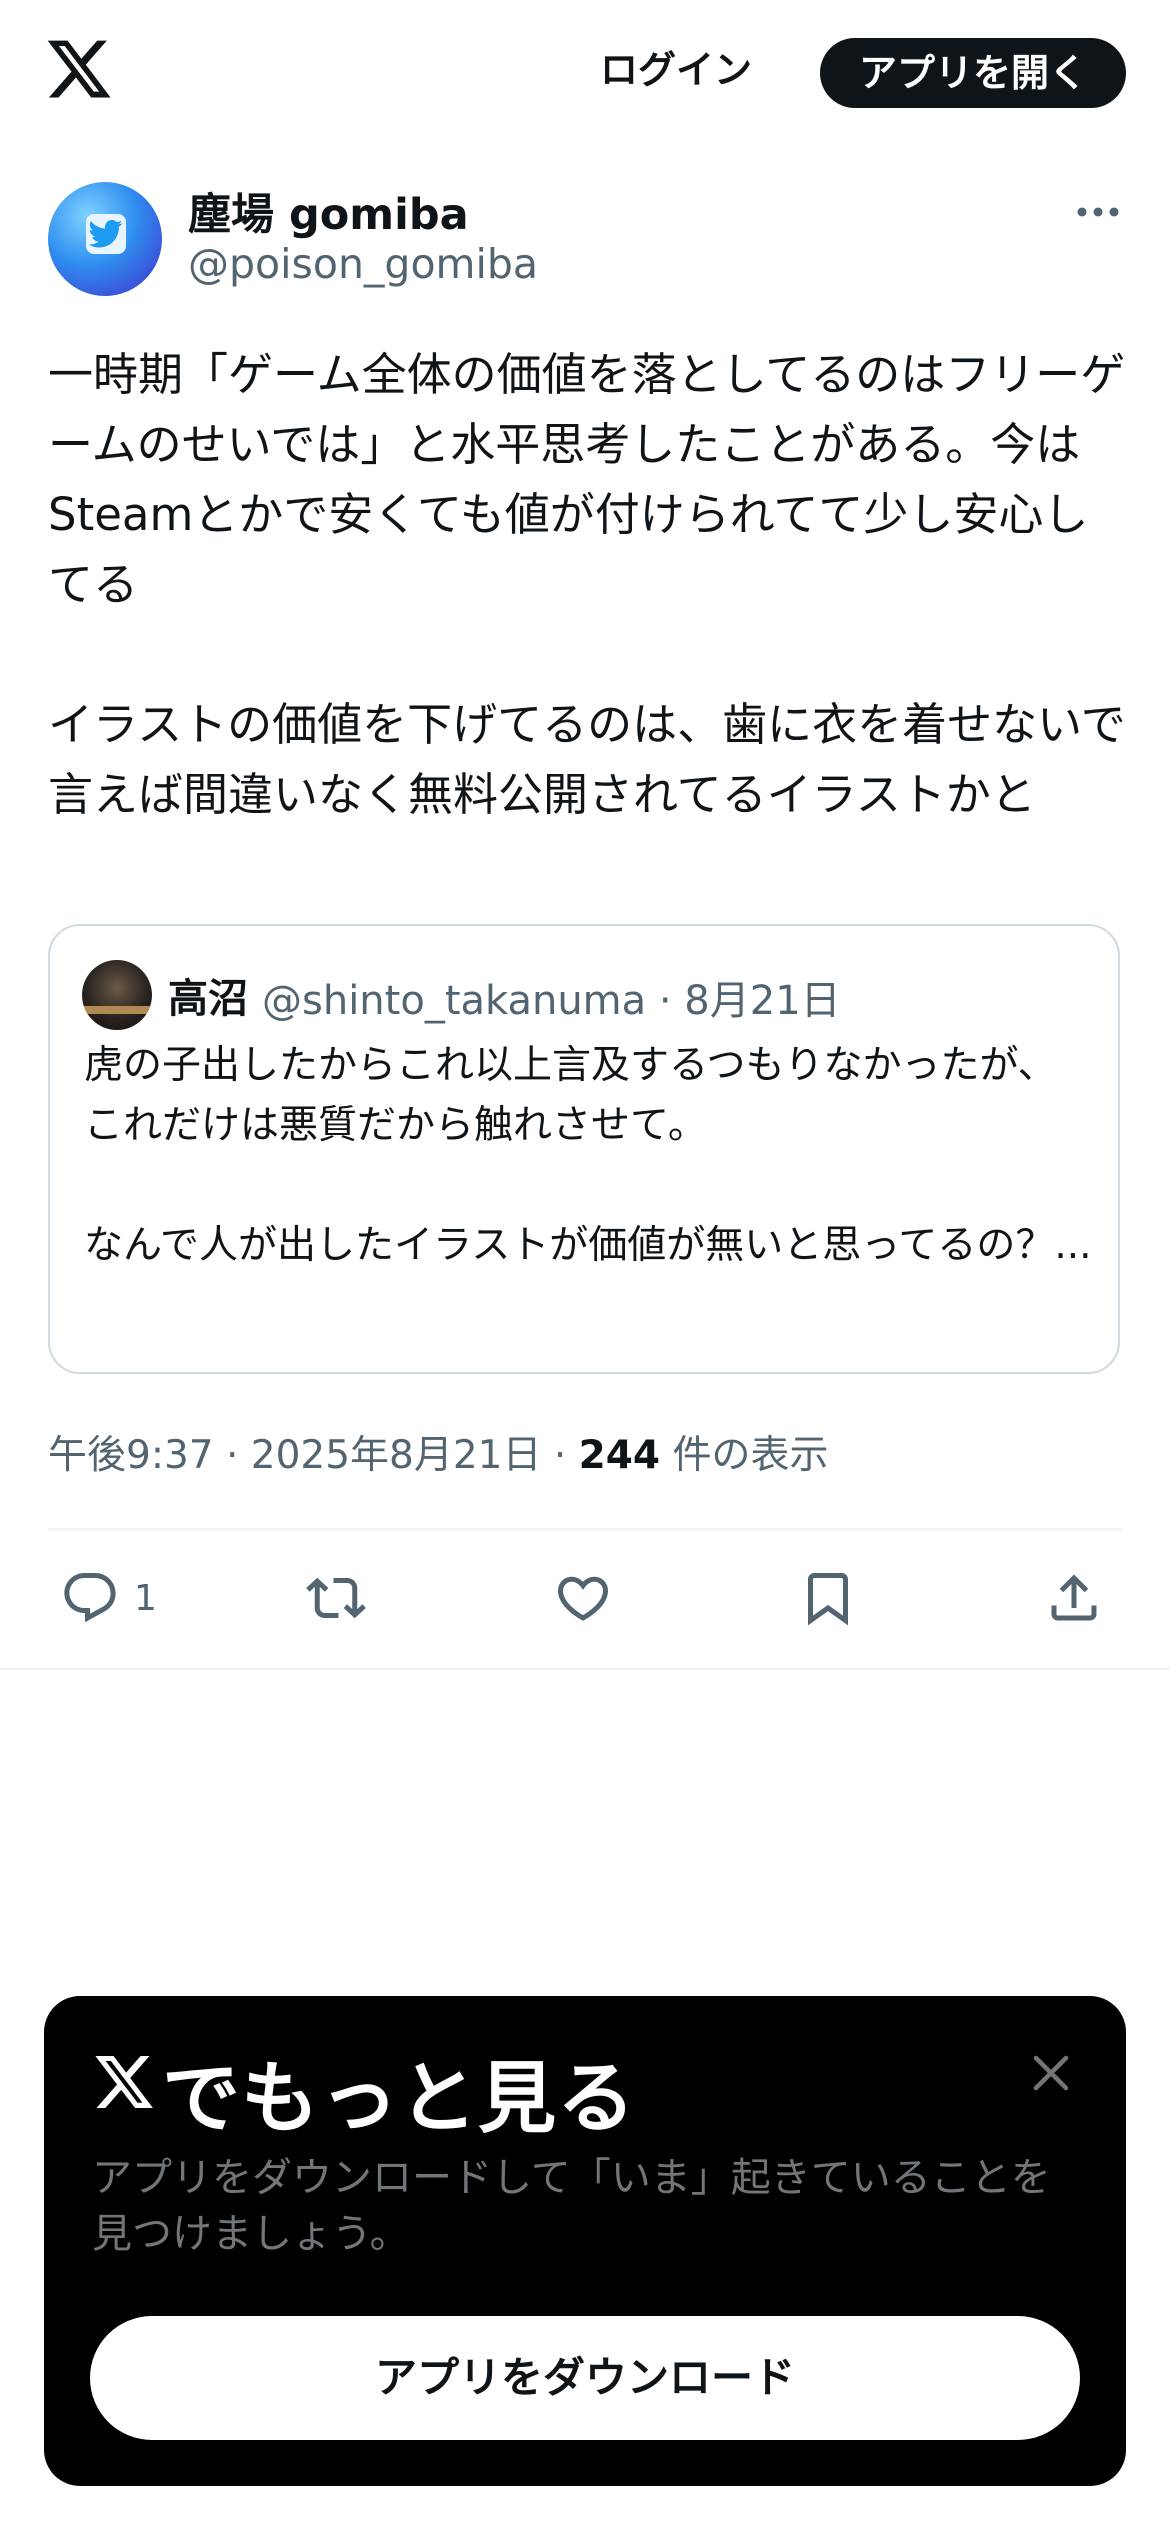 This screenshot has height=2532, width=1170. I want to click on promo-description: アプリをダウンロードして「いま」起きていることを見つけましょう。, so click(571, 2206).